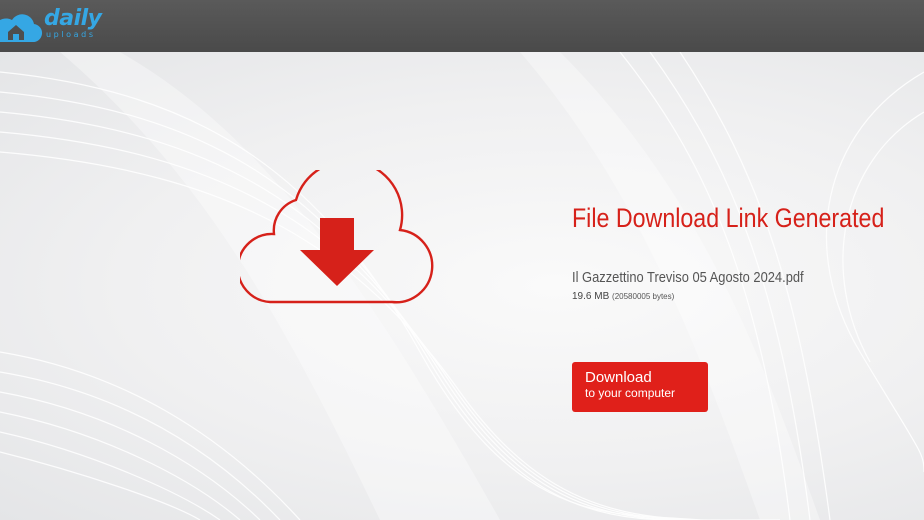 The height and width of the screenshot is (520, 924). What do you see at coordinates (73, 18) in the screenshot?
I see `logo-wordmark: daily` at bounding box center [73, 18].